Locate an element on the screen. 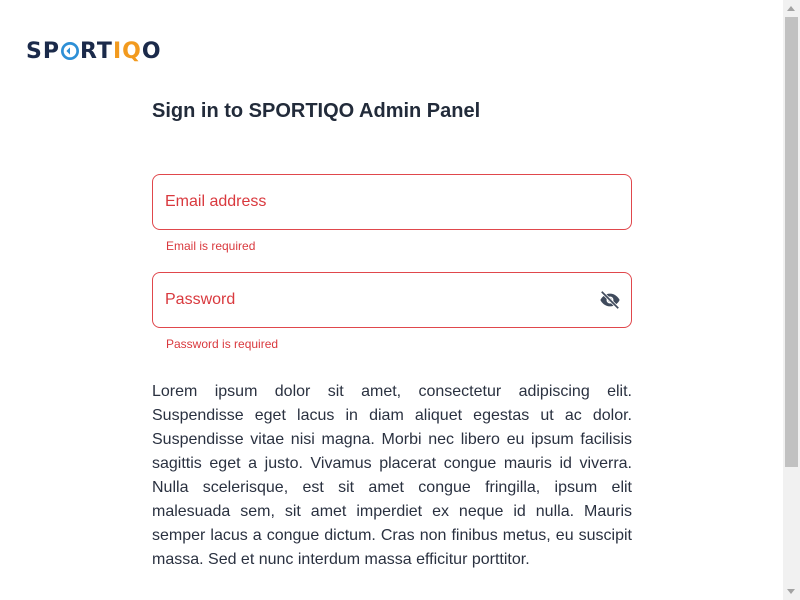  logo-mark-icon is located at coordinates (69, 51).